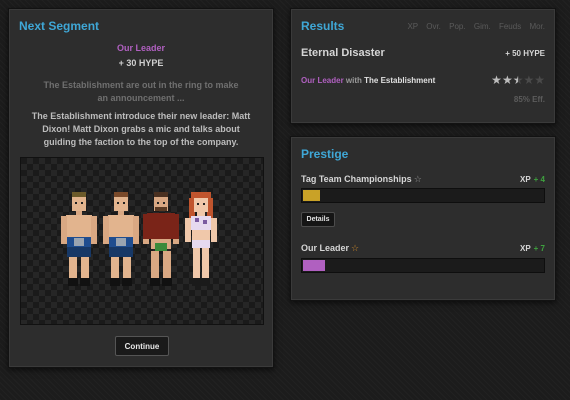 The width and height of the screenshot is (570, 400). Describe the element at coordinates (325, 154) in the screenshot. I see `prestige-title: Prestige` at that location.